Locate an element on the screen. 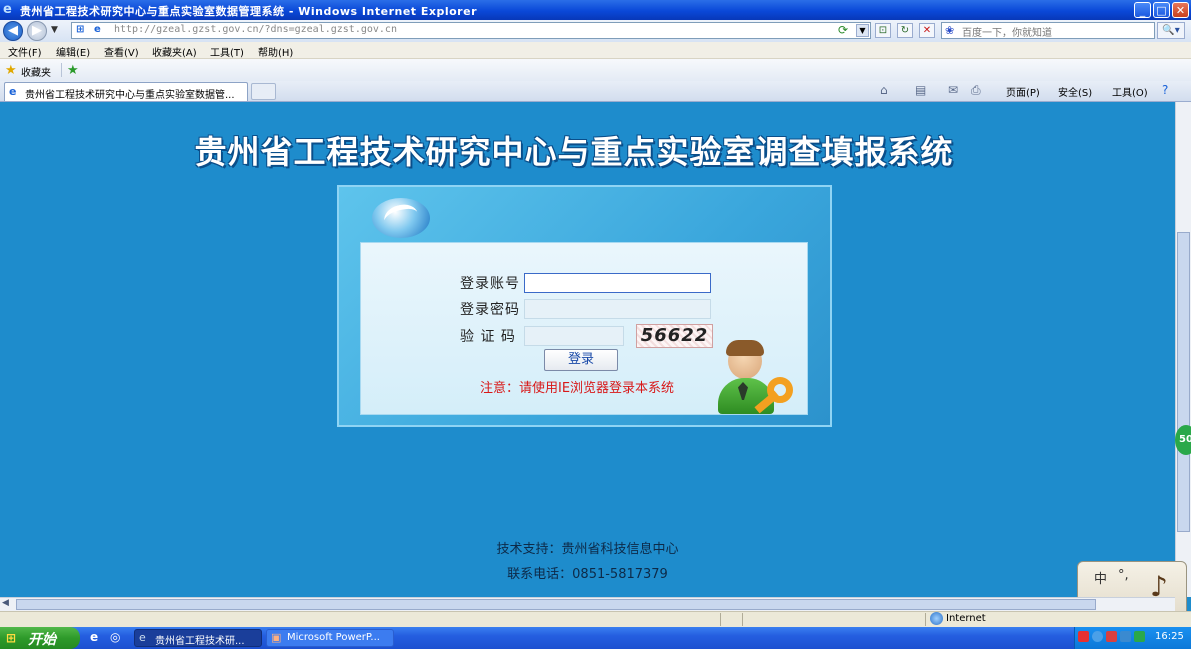 The width and height of the screenshot is (1191, 649). captcha-input is located at coordinates (574, 336).